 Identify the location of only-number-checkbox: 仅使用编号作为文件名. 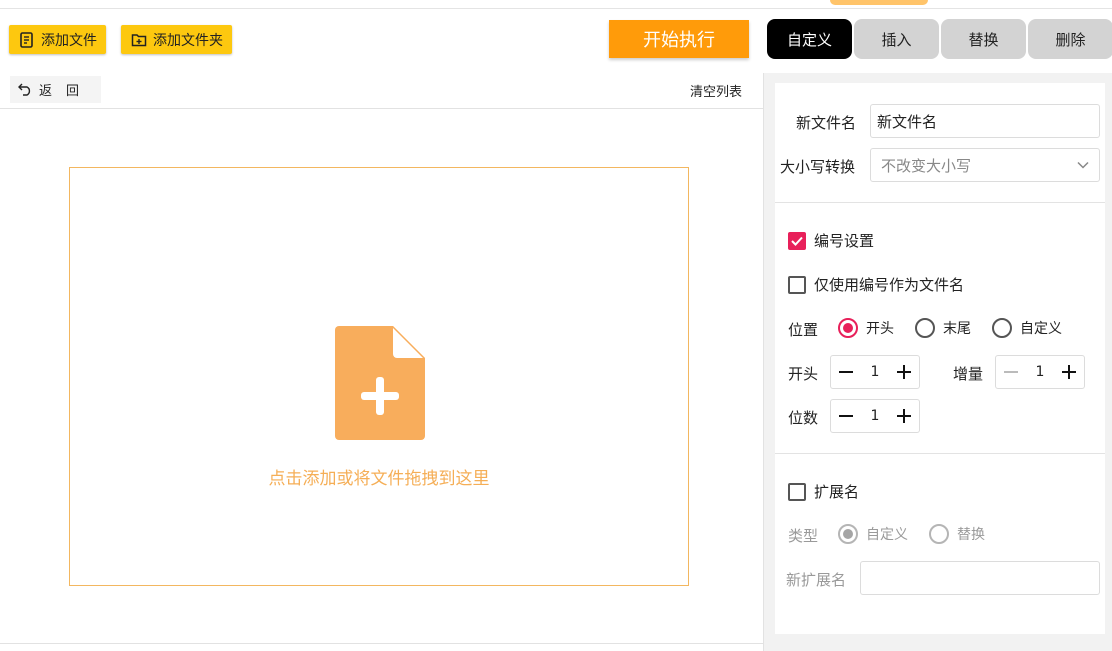
(876, 284).